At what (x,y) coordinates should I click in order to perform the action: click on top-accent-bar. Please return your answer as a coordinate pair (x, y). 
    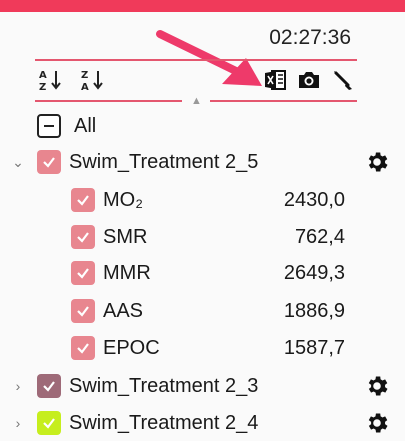
    Looking at the image, I should click on (202, 6).